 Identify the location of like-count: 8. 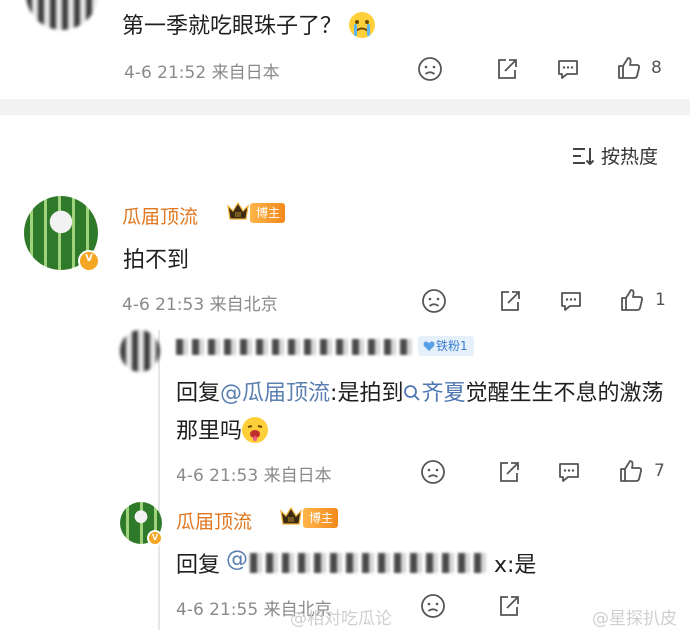
(656, 68).